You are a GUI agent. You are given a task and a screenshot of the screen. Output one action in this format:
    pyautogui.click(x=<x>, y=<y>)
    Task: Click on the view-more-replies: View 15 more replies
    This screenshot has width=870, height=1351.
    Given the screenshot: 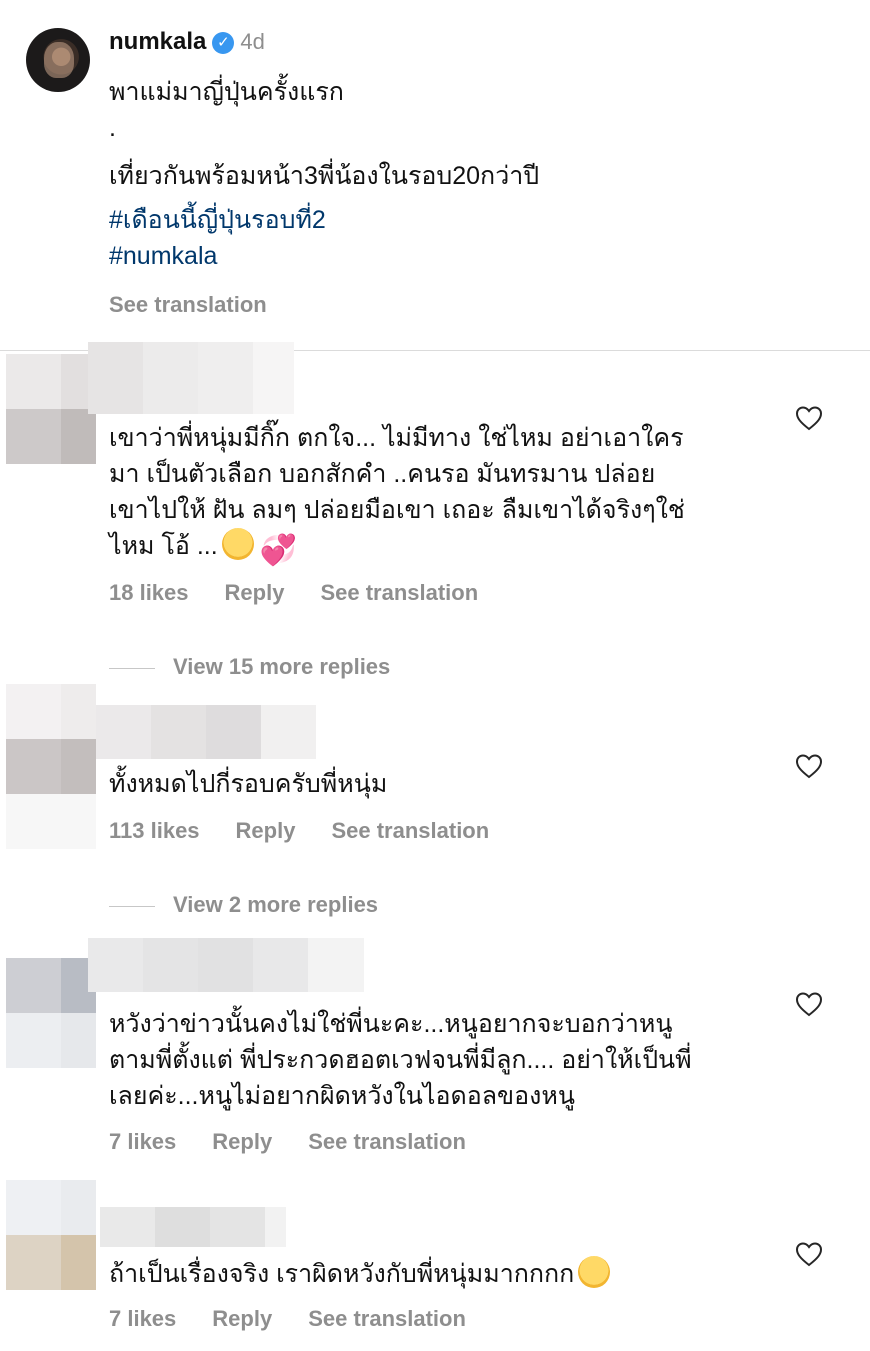 What is the action you would take?
    pyautogui.click(x=249, y=667)
    